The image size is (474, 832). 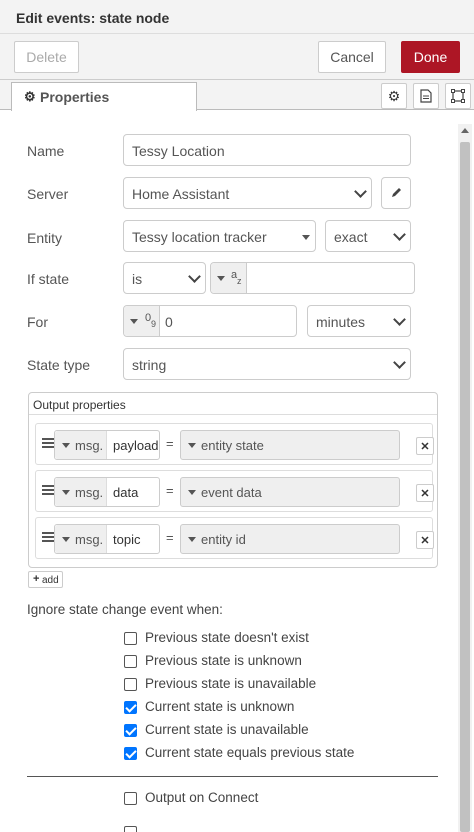 What do you see at coordinates (37, 322) in the screenshot?
I see `for-label: For` at bounding box center [37, 322].